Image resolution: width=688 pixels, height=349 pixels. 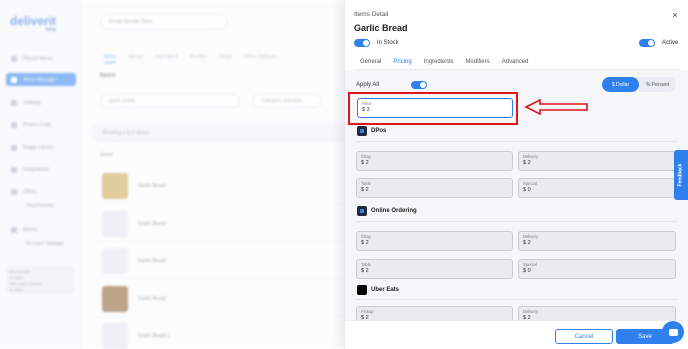 What do you see at coordinates (419, 85) in the screenshot?
I see `apply-all-toggle` at bounding box center [419, 85].